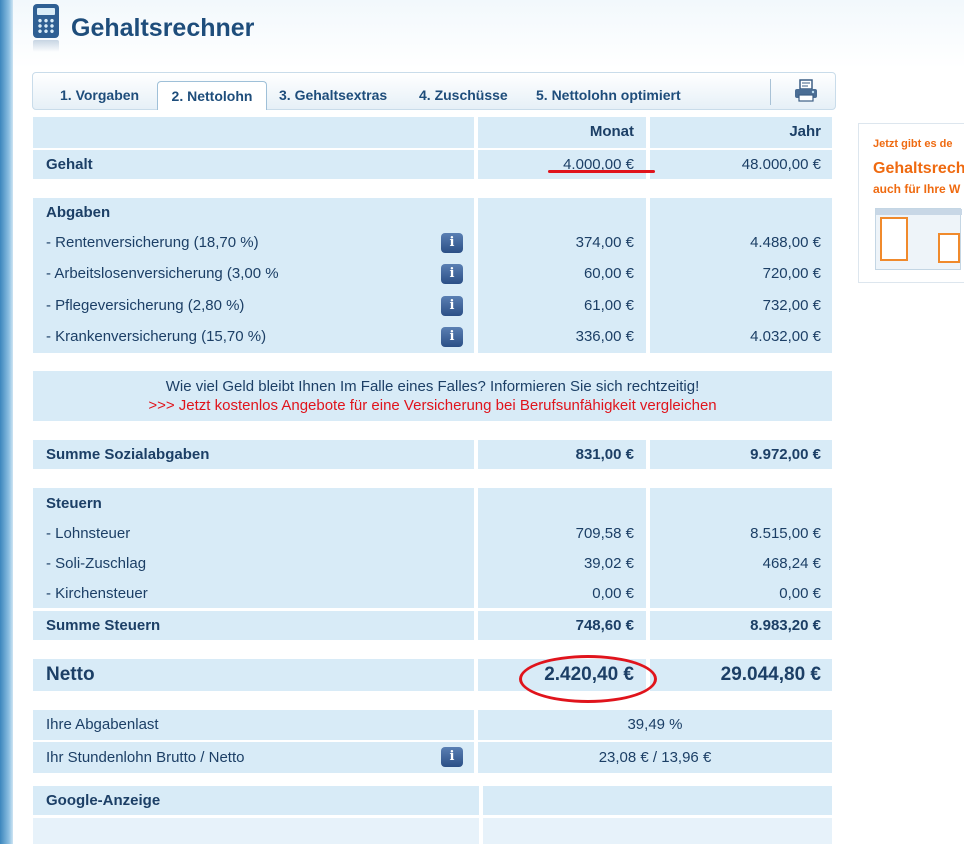 Image resolution: width=964 pixels, height=844 pixels. What do you see at coordinates (917, 189) in the screenshot?
I see `side-ad-line3: auch für Ihre W` at bounding box center [917, 189].